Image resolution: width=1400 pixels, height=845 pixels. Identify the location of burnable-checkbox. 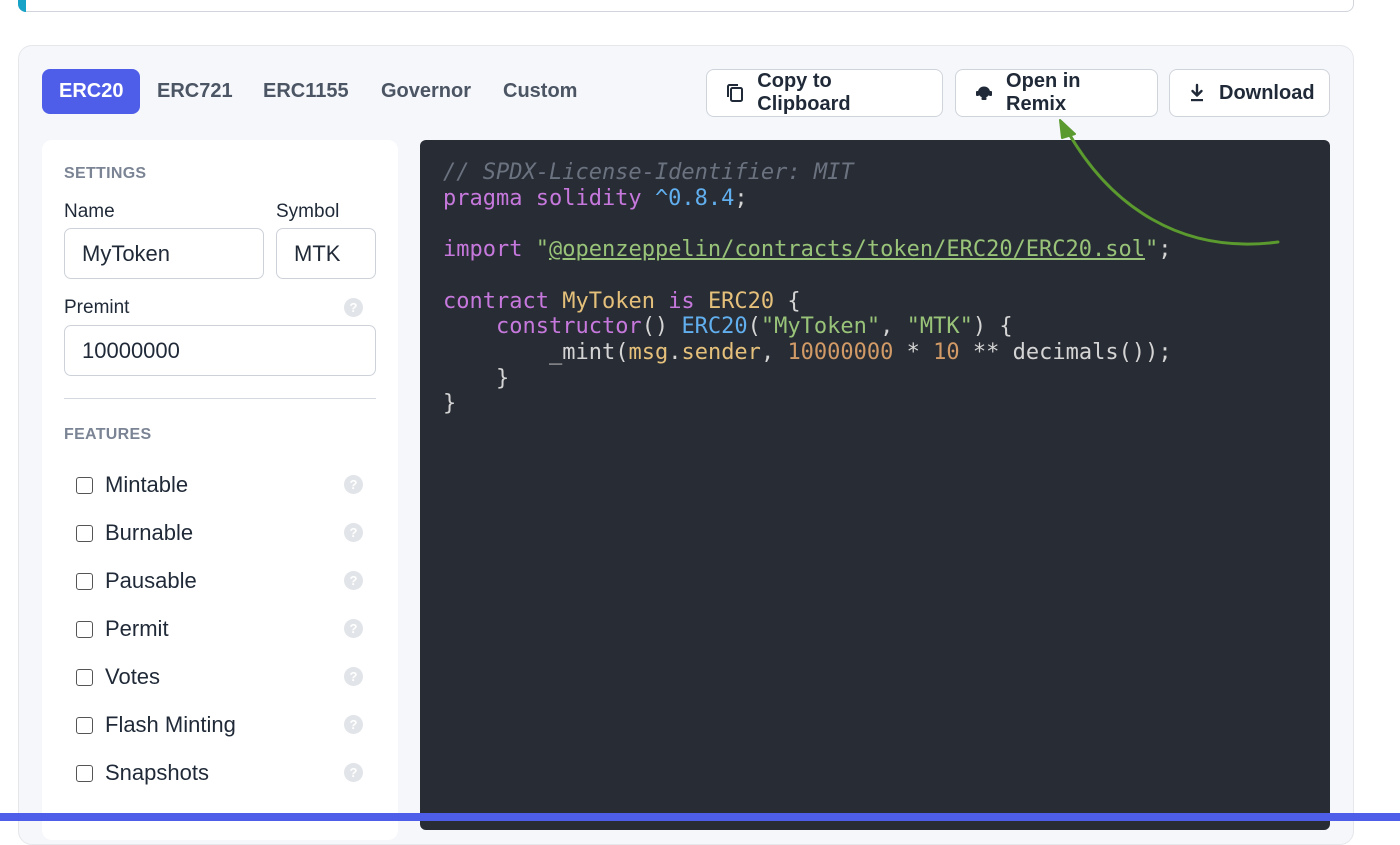
(84, 533).